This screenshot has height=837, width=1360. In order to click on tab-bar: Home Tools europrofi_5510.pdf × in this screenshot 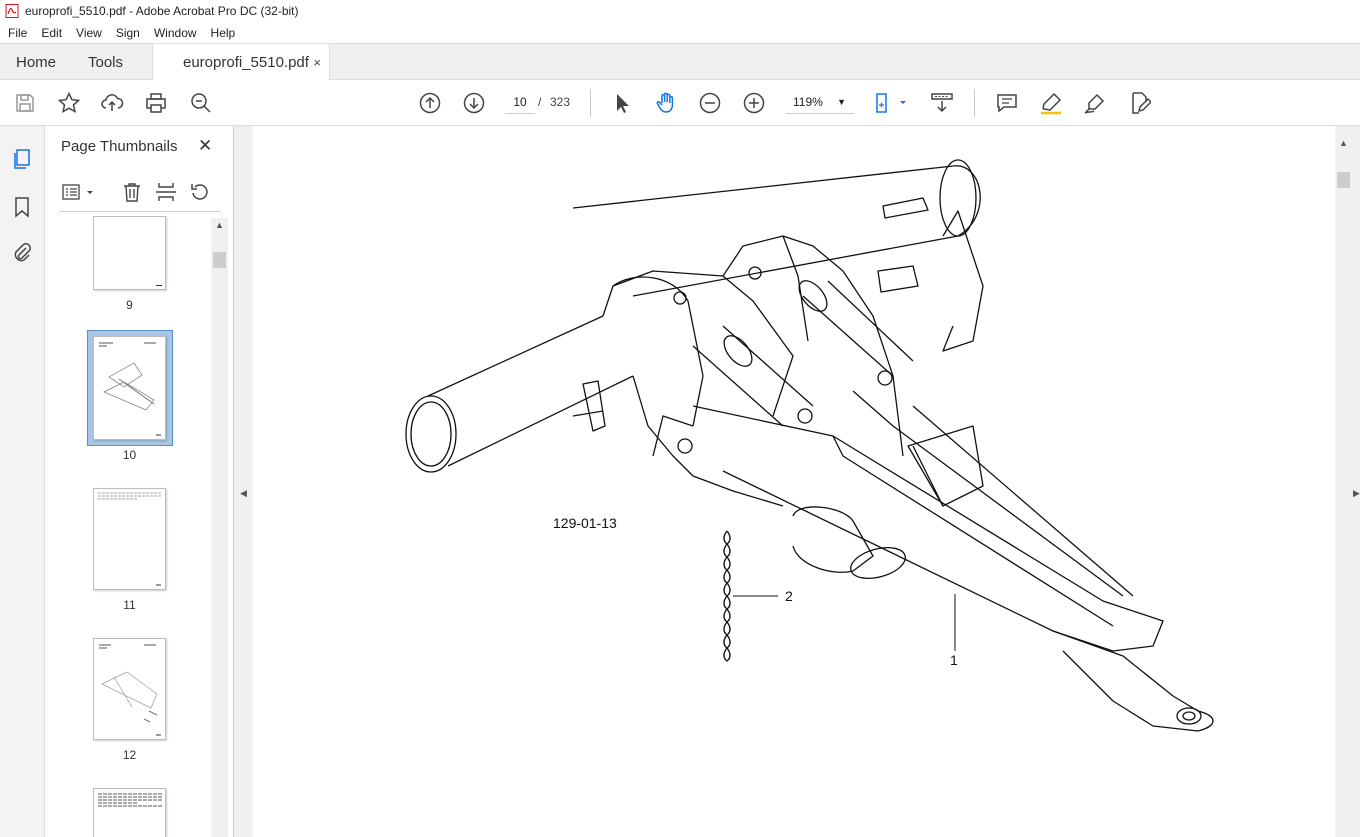, I will do `click(680, 62)`.